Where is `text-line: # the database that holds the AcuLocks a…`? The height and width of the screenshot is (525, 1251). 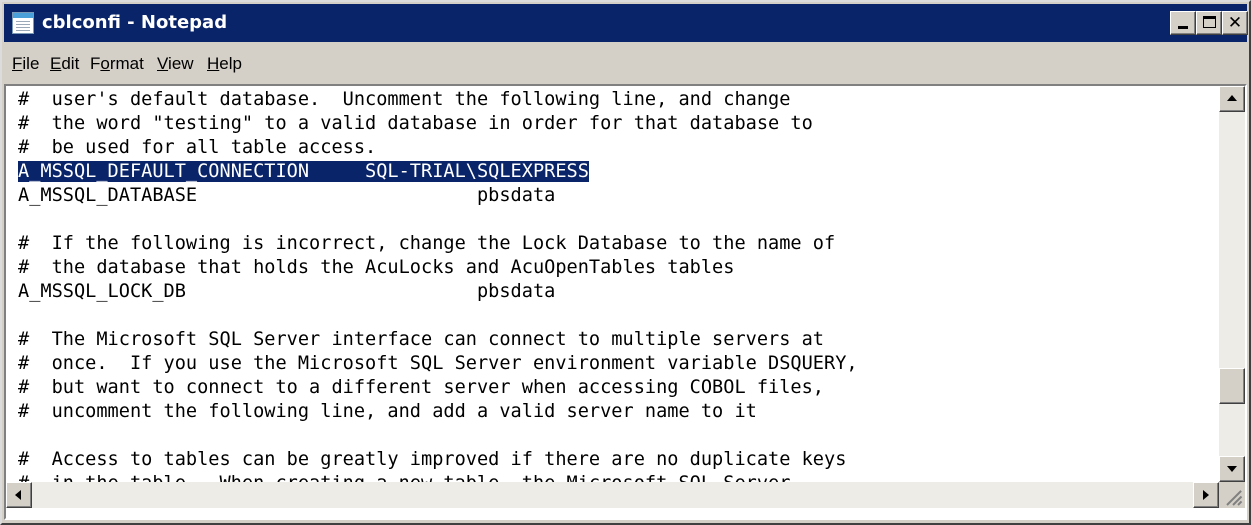 text-line: # the database that holds the AcuLocks a… is located at coordinates (376, 268).